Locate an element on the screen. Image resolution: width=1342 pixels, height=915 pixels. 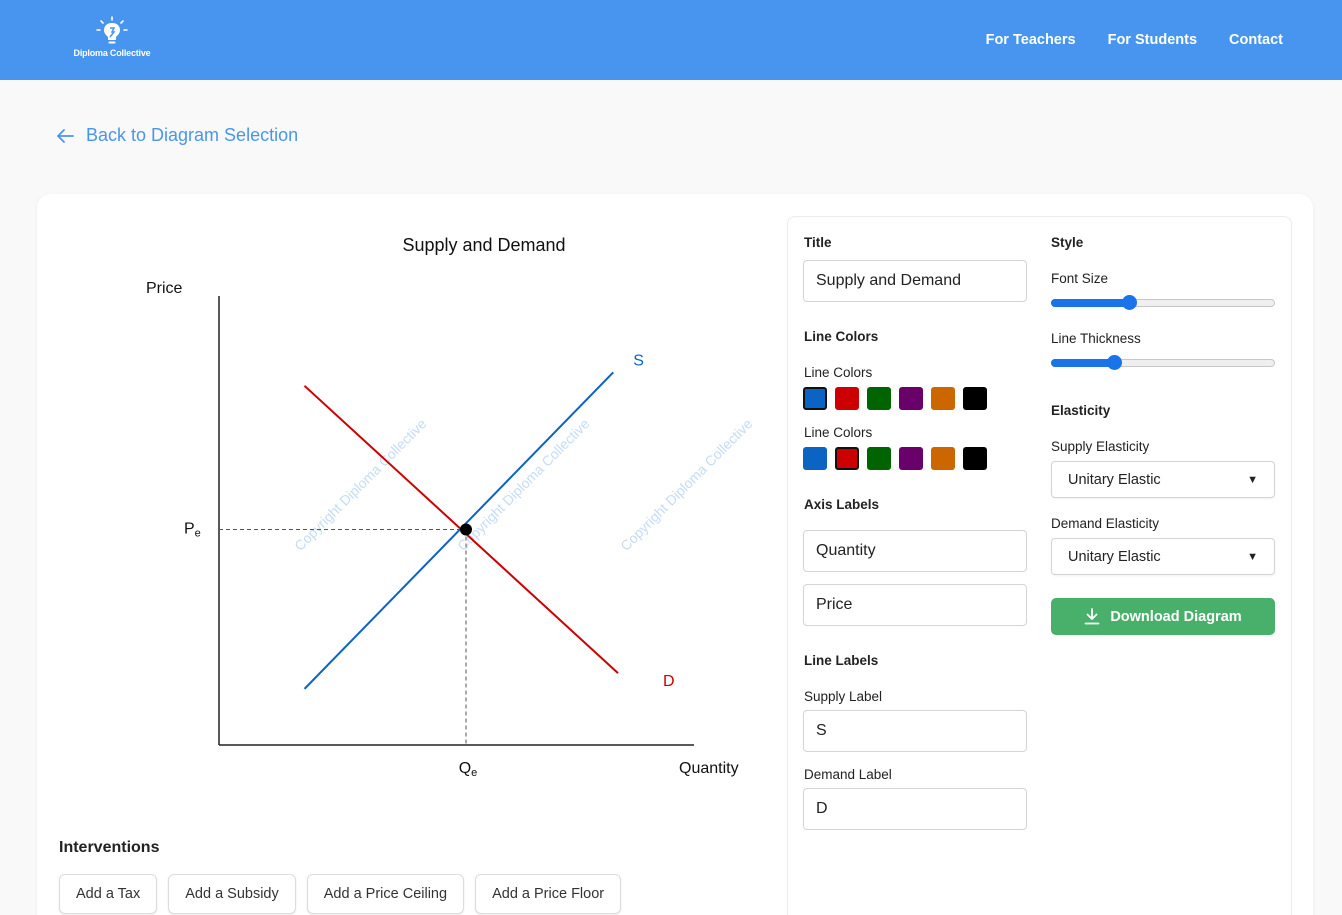
line-thickness-slider-handle is located at coordinates (1115, 362).